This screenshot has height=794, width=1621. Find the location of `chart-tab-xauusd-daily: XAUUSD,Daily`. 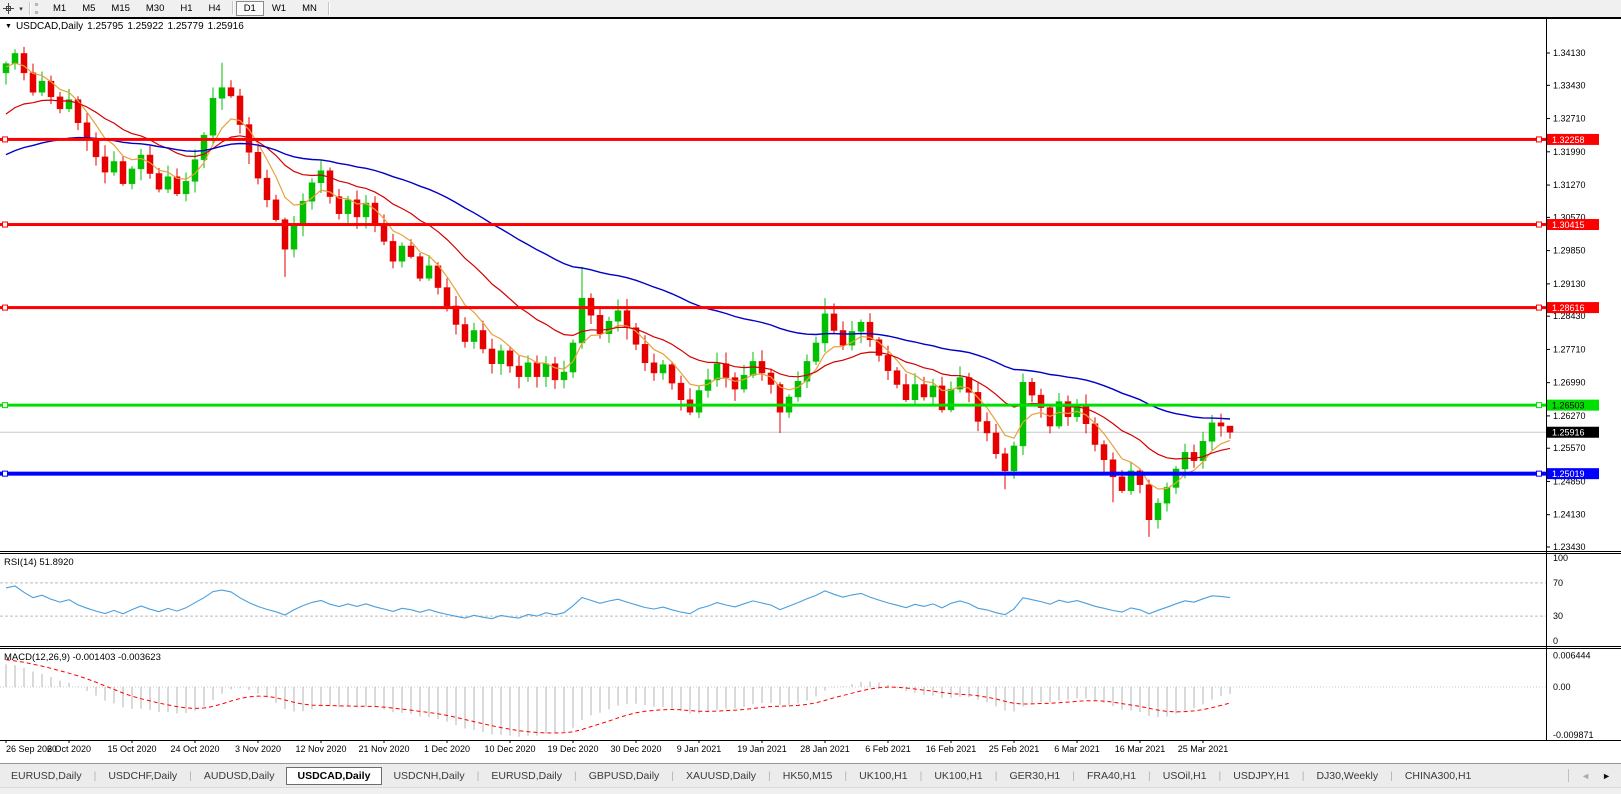

chart-tab-xauusd-daily: XAUUSD,Daily is located at coordinates (721, 776).